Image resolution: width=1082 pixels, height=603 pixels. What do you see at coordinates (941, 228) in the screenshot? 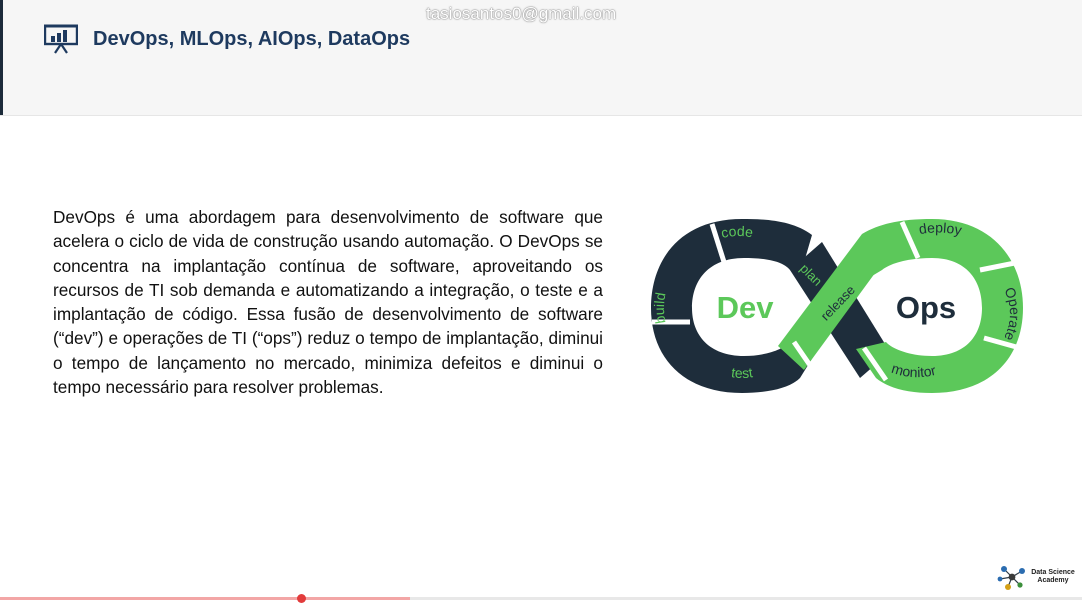
I see `stage-deploy-label: deploy` at bounding box center [941, 228].